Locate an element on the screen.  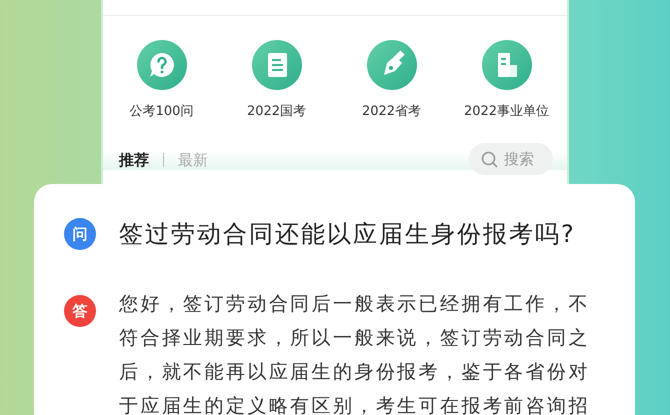
pen-nib-icon is located at coordinates (391, 65).